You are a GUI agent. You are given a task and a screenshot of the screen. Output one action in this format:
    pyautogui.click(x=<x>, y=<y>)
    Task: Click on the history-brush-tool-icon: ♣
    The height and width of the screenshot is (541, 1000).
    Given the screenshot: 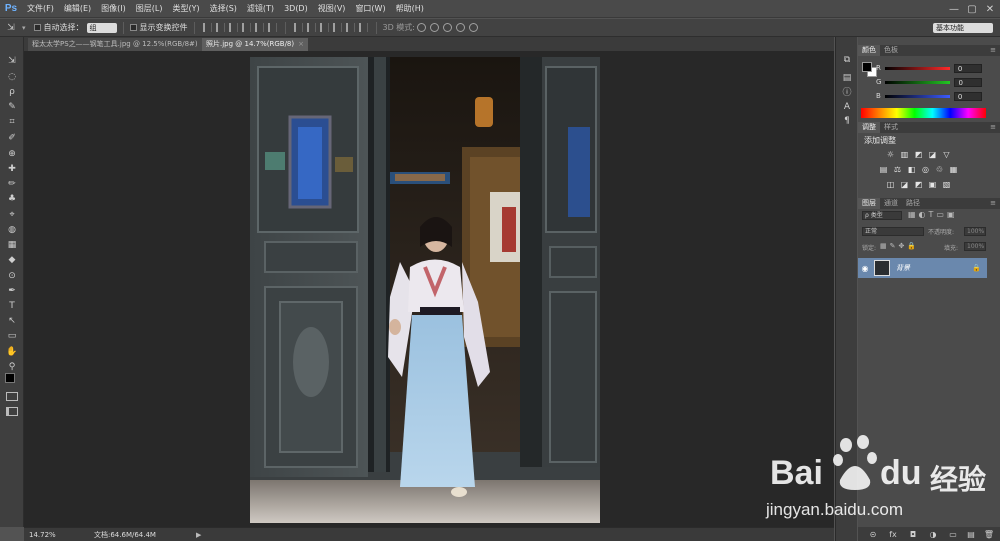 What is the action you would take?
    pyautogui.click(x=12, y=199)
    